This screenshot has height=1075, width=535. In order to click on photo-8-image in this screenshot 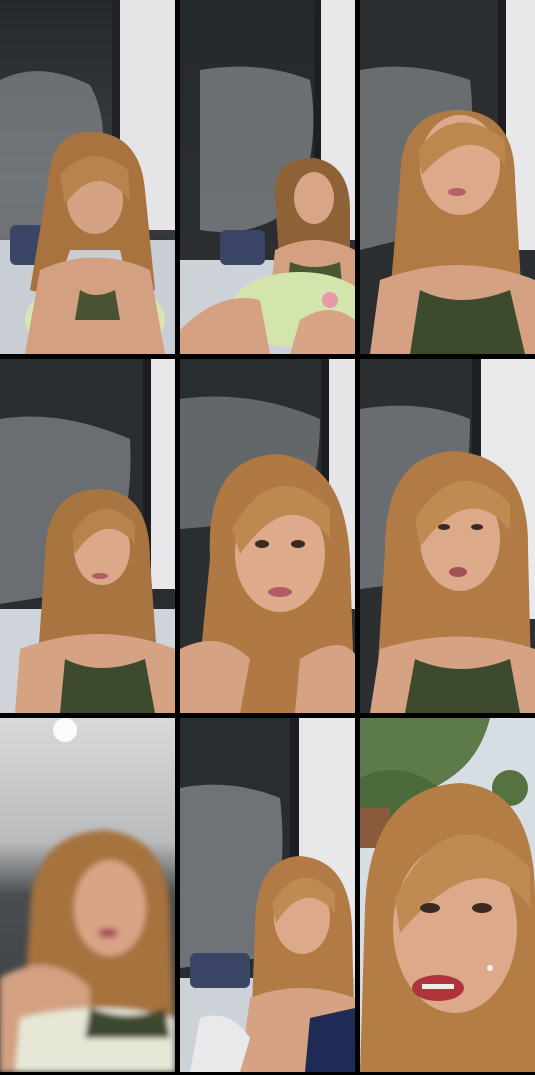, I will do `click(267, 895)`.